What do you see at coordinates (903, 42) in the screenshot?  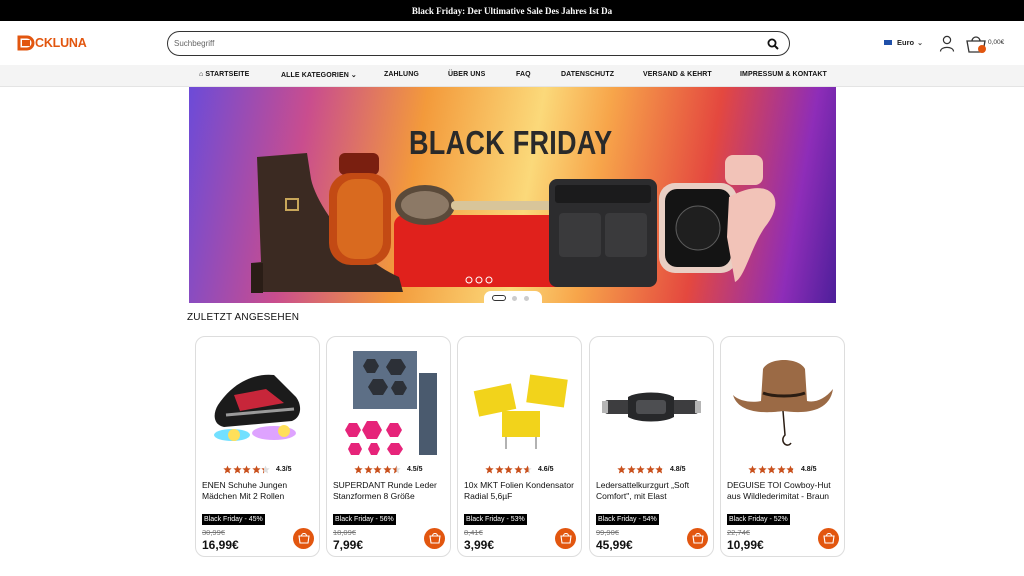 I see `currency-selector: Euro ⌄` at bounding box center [903, 42].